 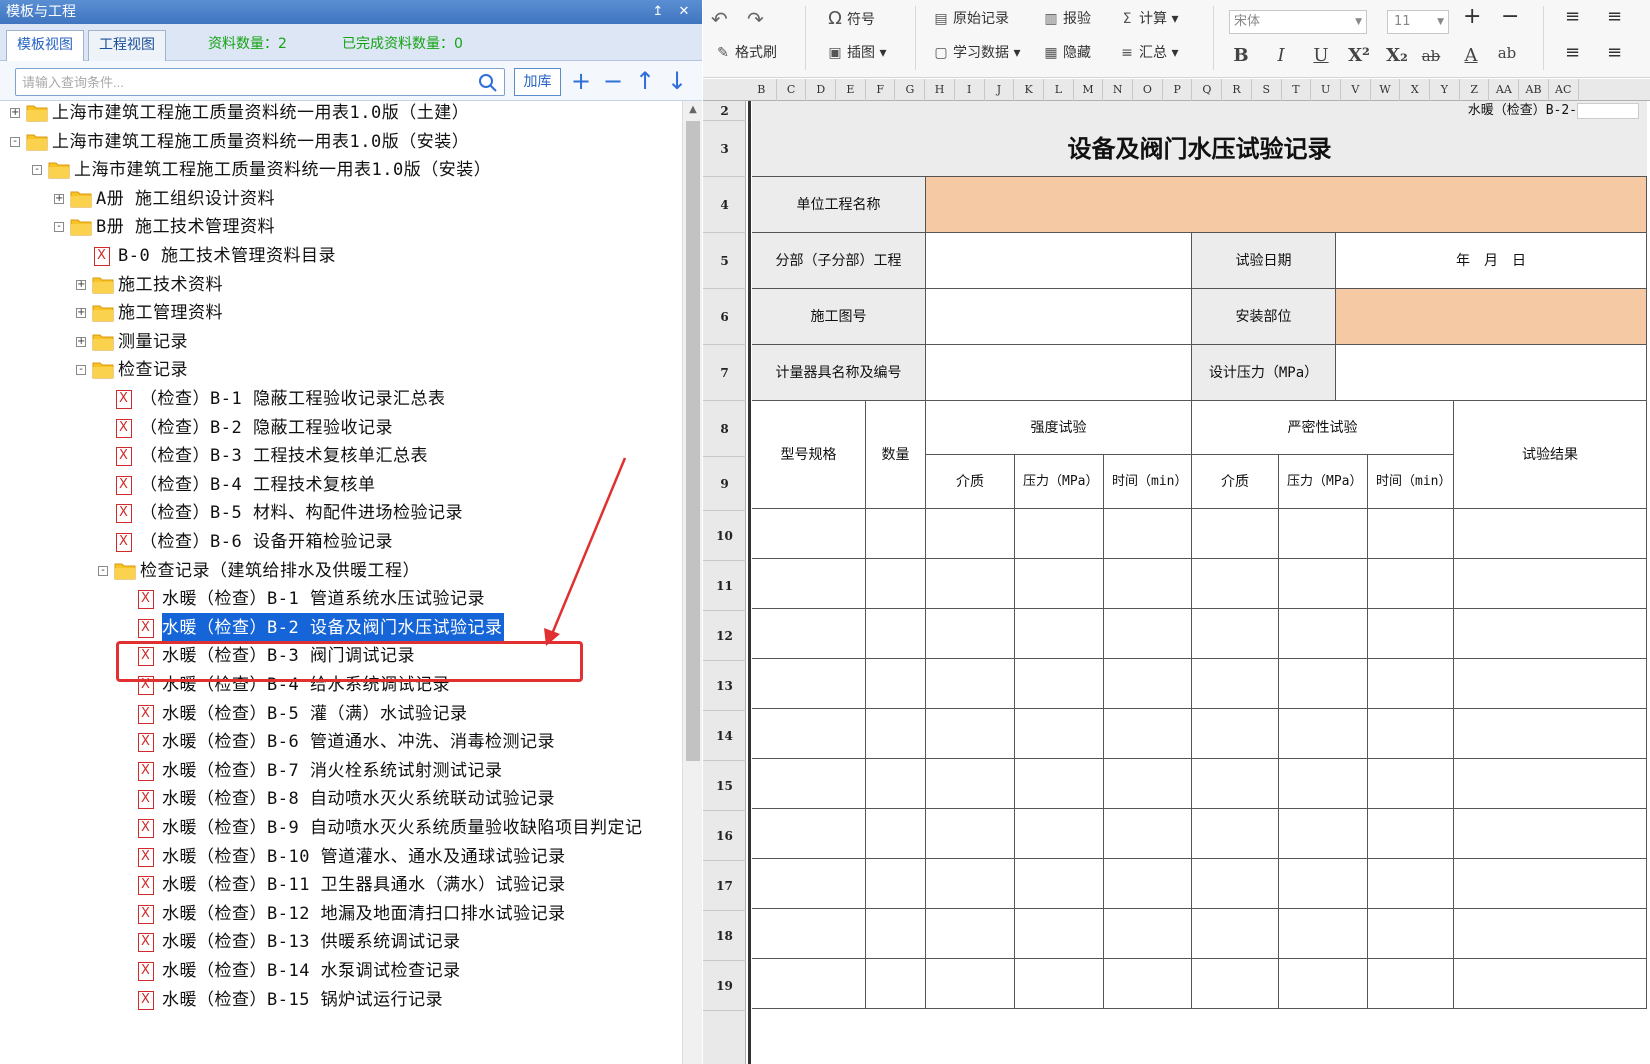 What do you see at coordinates (1066, 19) in the screenshot?
I see `inspection-button: ▥ 报验` at bounding box center [1066, 19].